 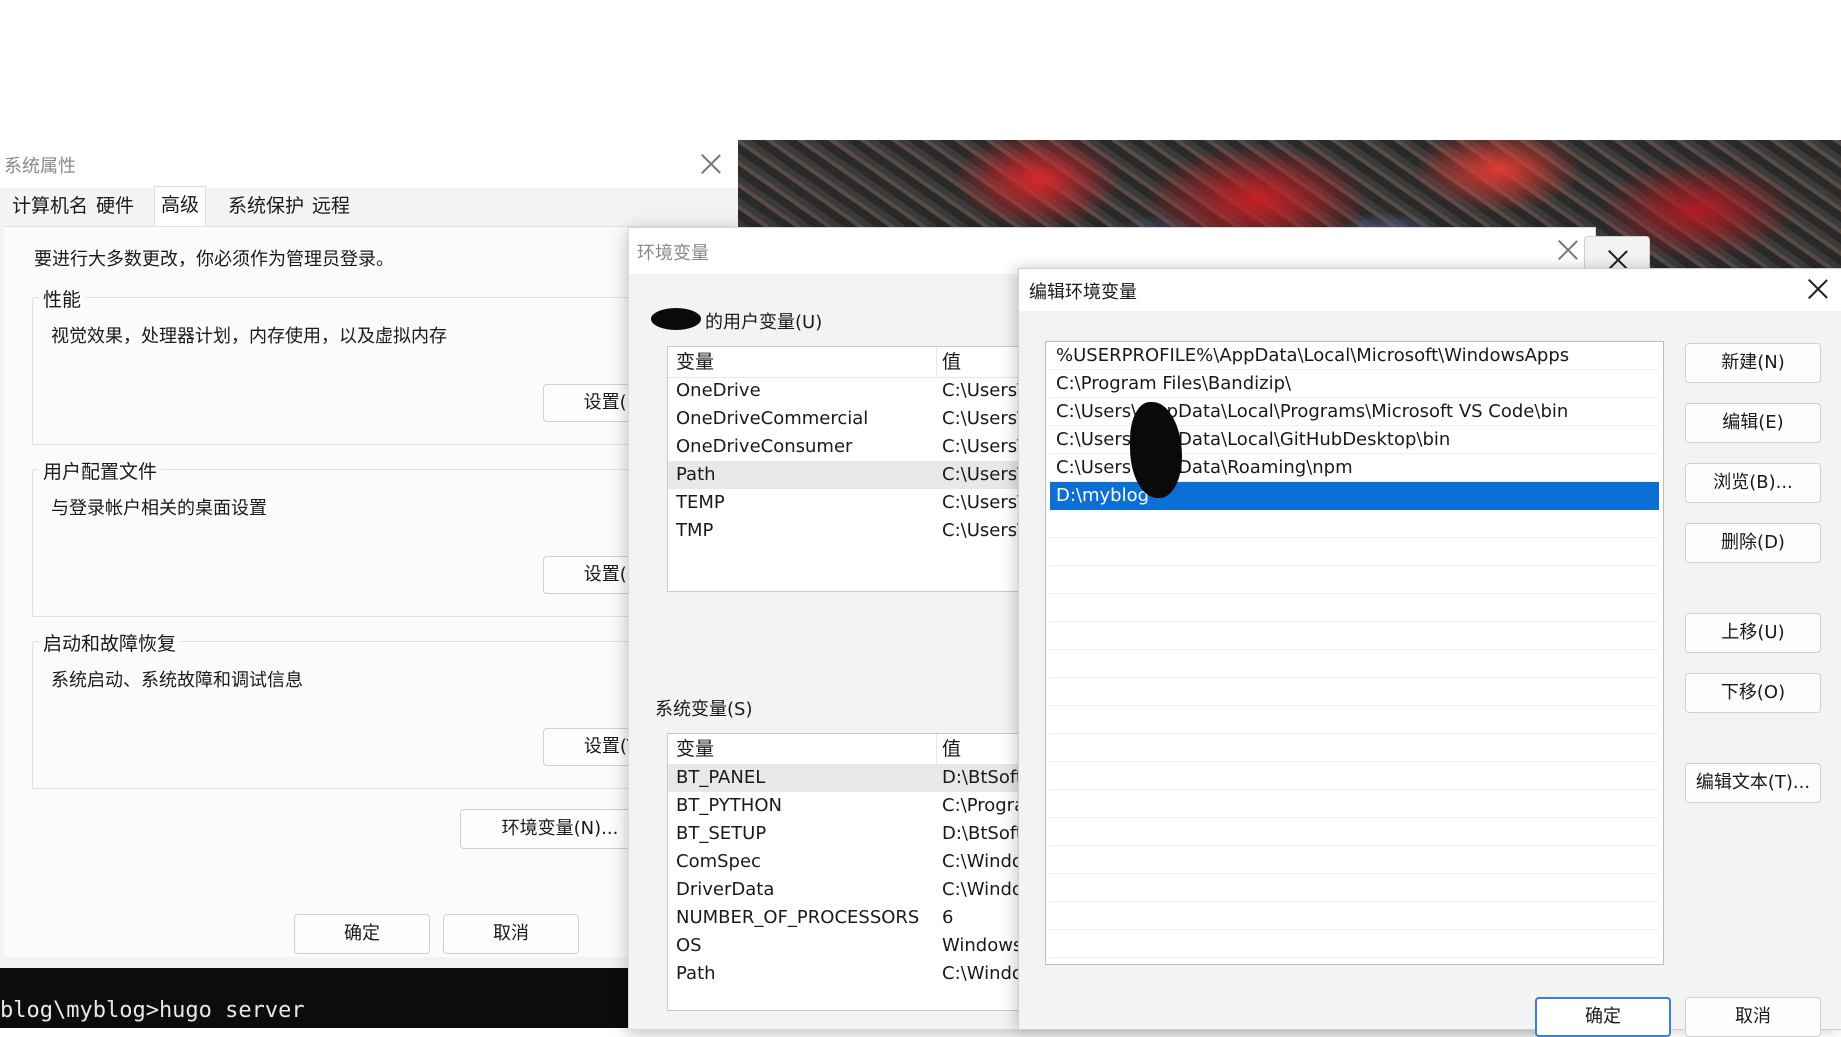 What do you see at coordinates (764, 322) in the screenshot?
I see `user-variables-label: 的用户变量(U)` at bounding box center [764, 322].